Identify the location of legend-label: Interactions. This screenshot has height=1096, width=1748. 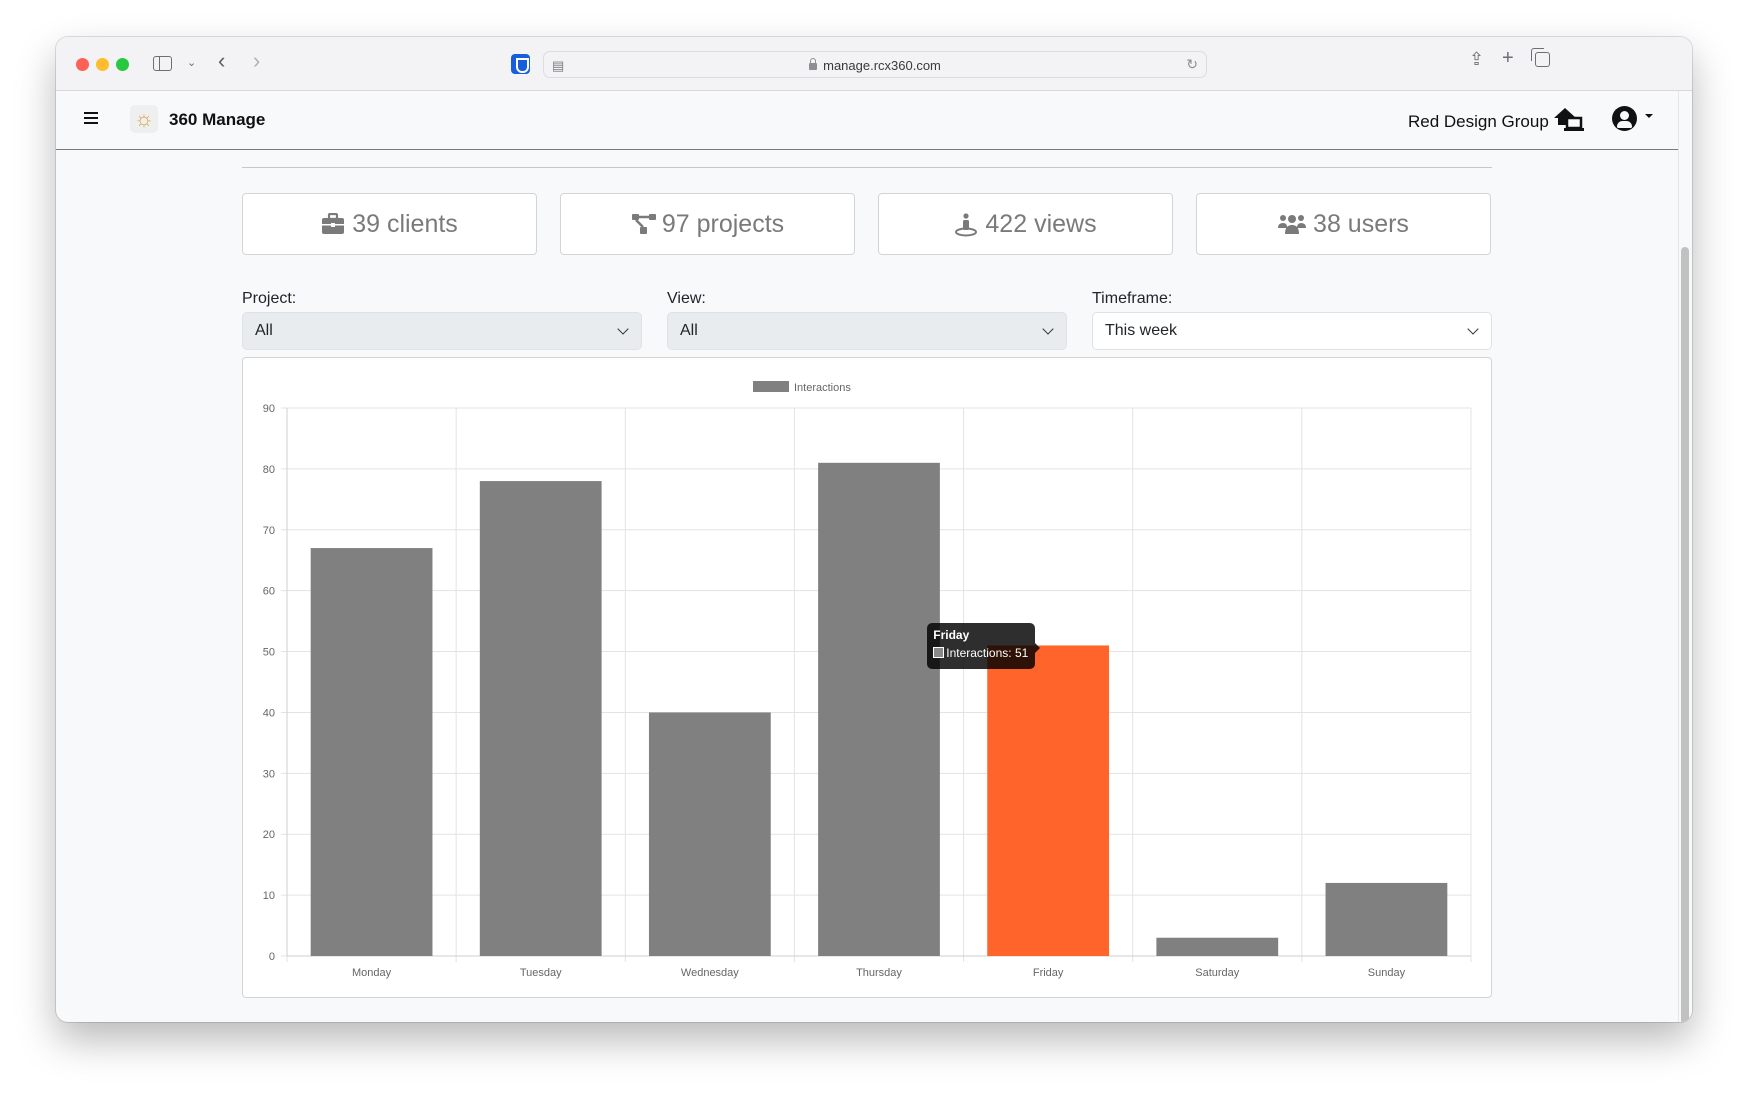
(822, 388).